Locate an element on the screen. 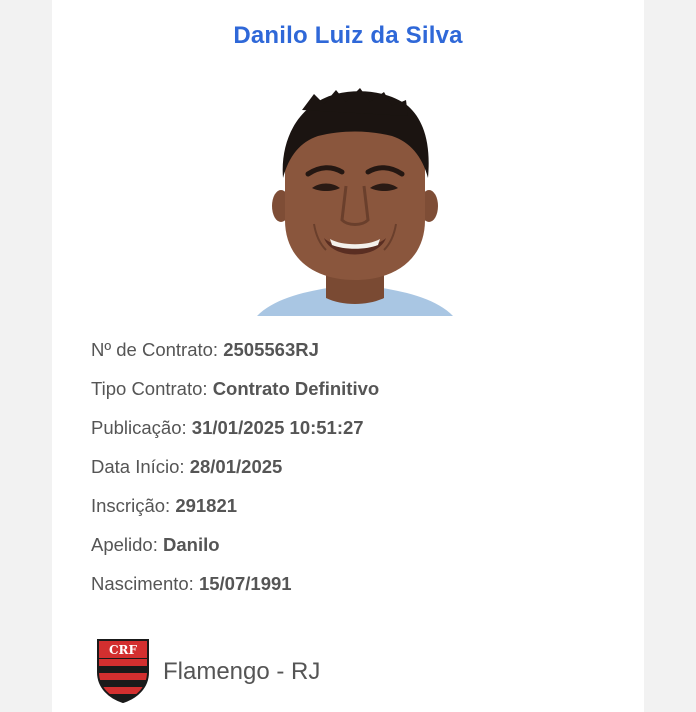 Image resolution: width=696 pixels, height=712 pixels. player-photo is located at coordinates (355, 195).